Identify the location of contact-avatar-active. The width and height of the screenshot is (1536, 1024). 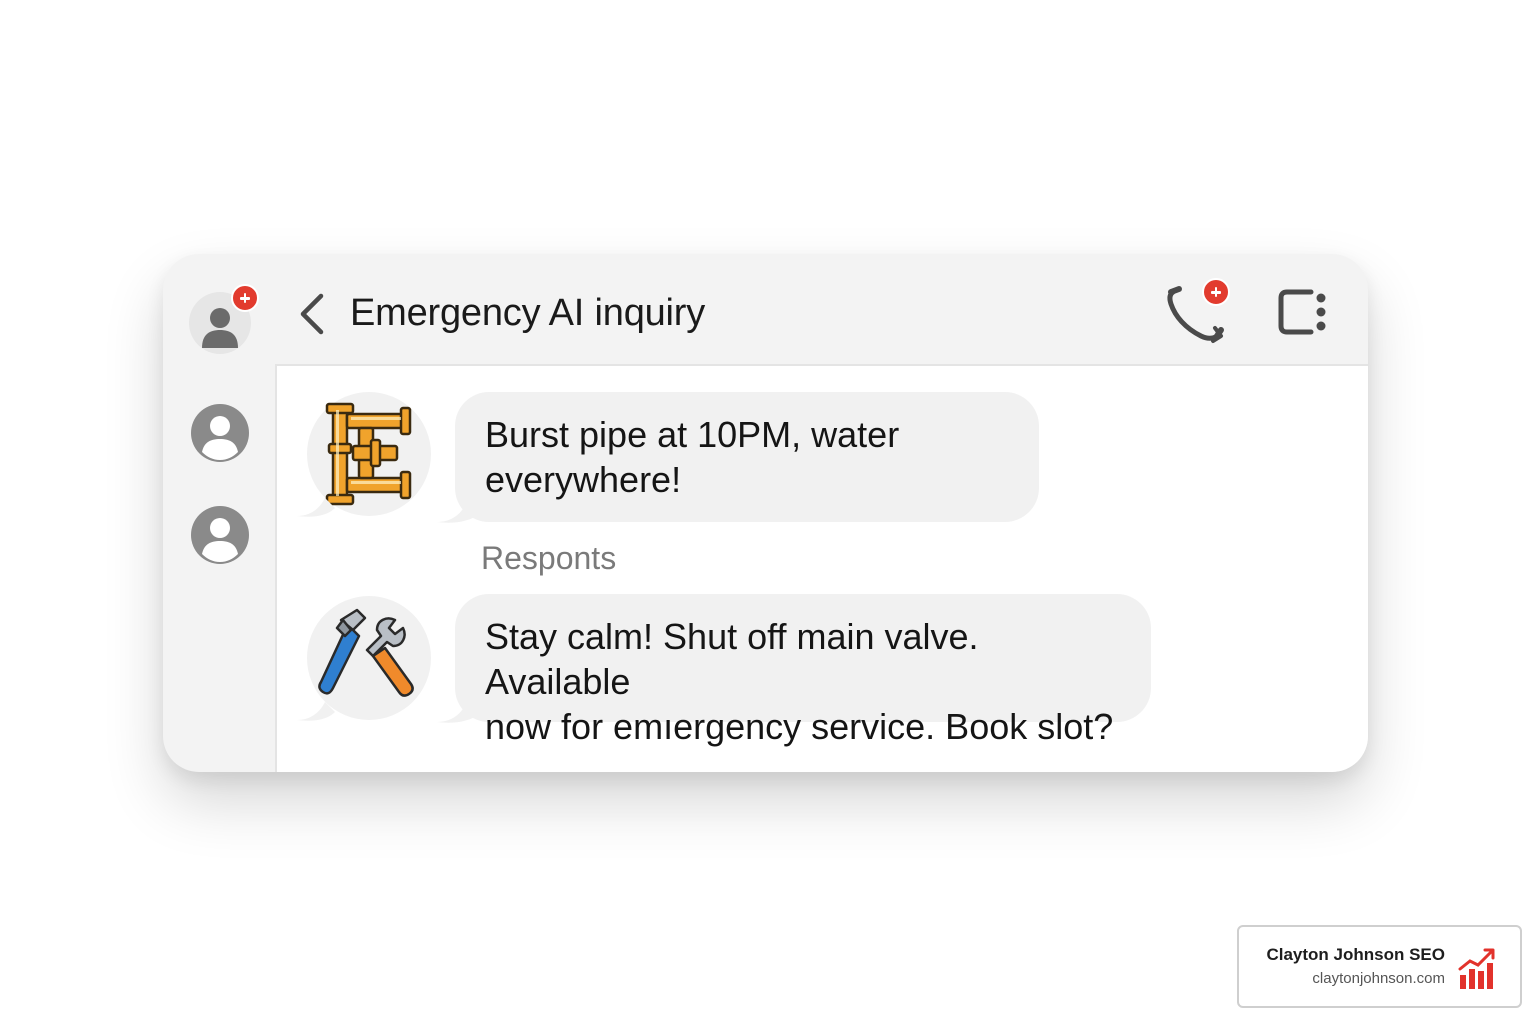
(224, 319).